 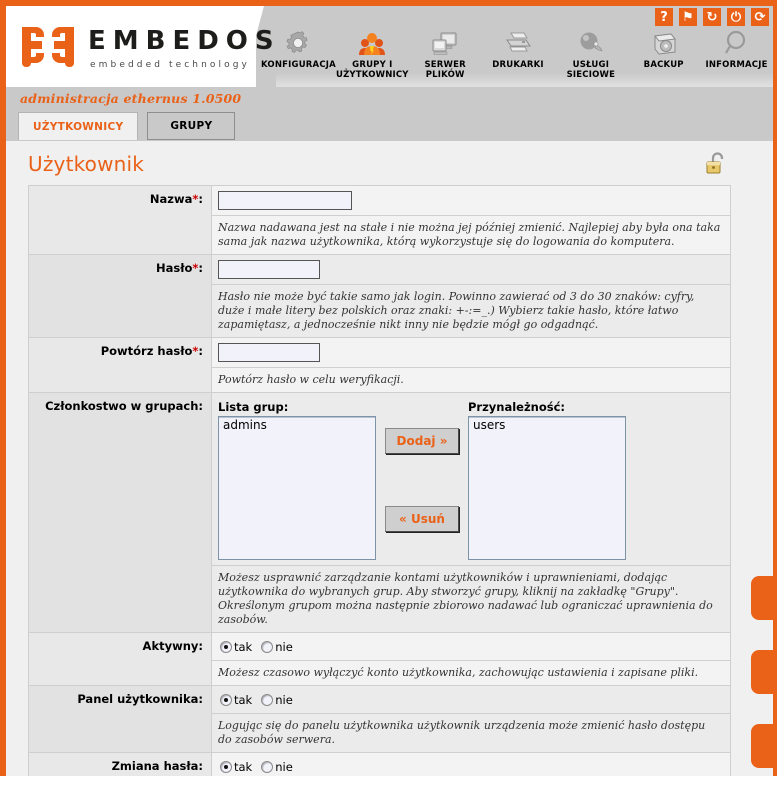 I want to click on field-cell-groups: Lista grup: admins Dodaj » « Usuń Przyna, so click(x=471, y=479).